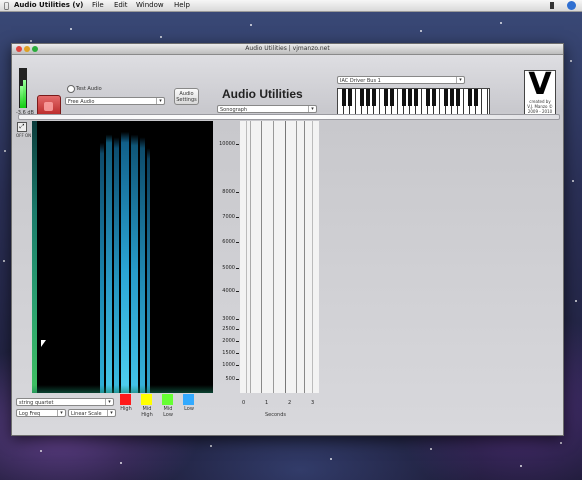  What do you see at coordinates (401, 80) in the screenshot?
I see `midi-output-select: IAC Driver Bus 1 ▾` at bounding box center [401, 80].